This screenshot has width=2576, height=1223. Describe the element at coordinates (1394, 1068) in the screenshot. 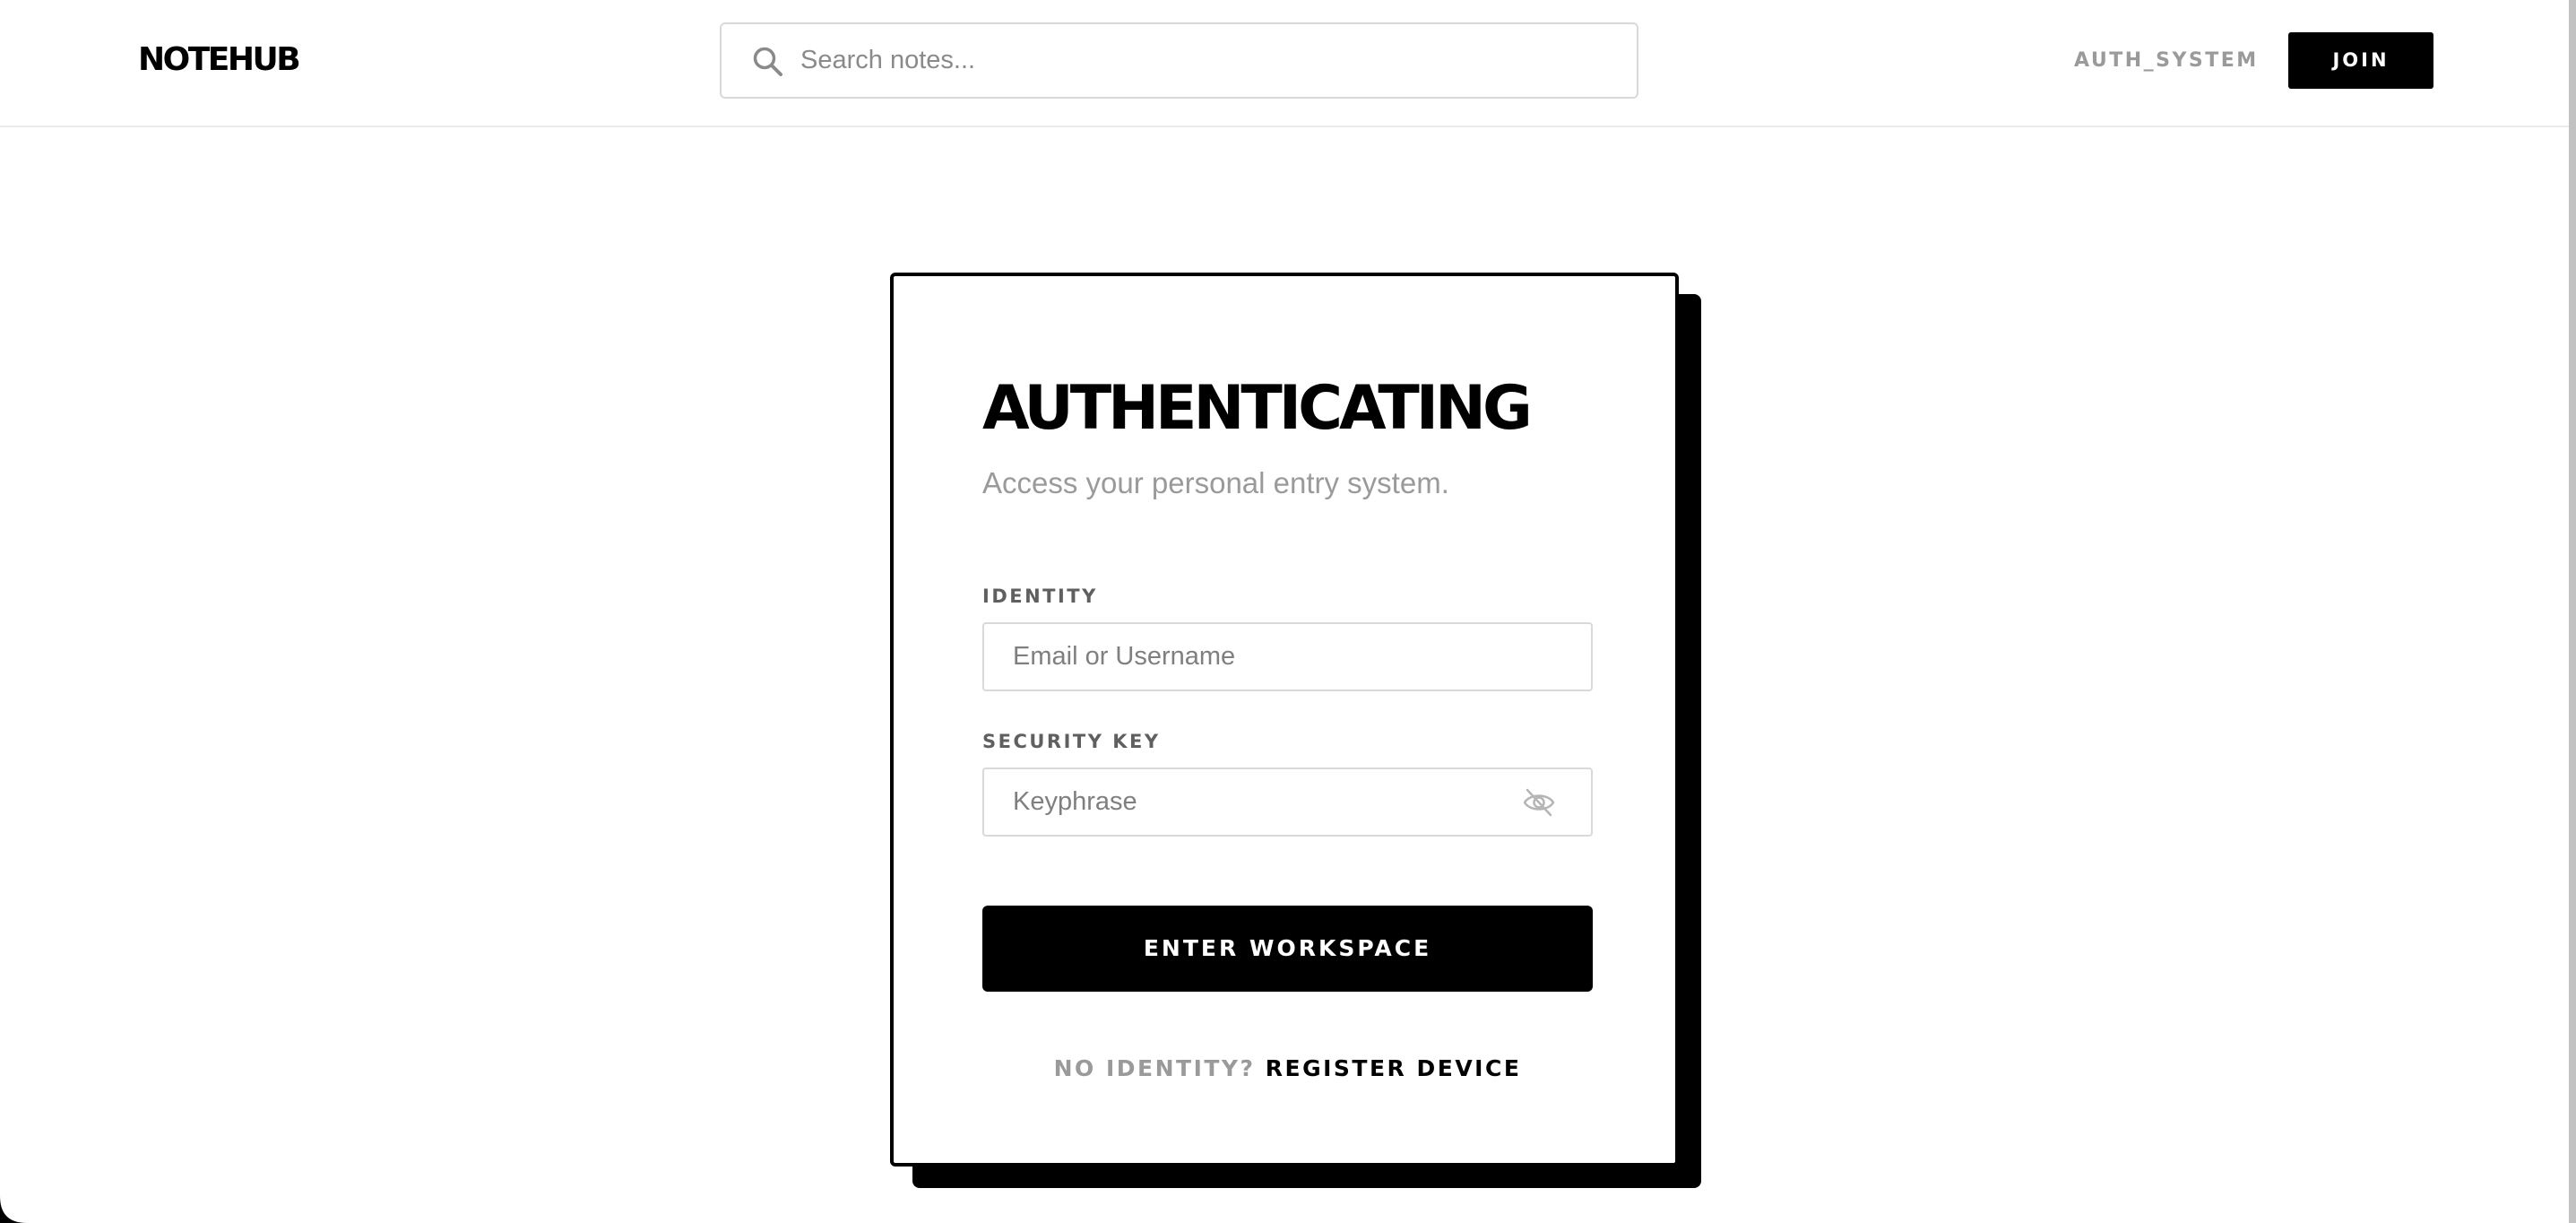

I see `register-device-link: REGISTER DEVICE` at that location.